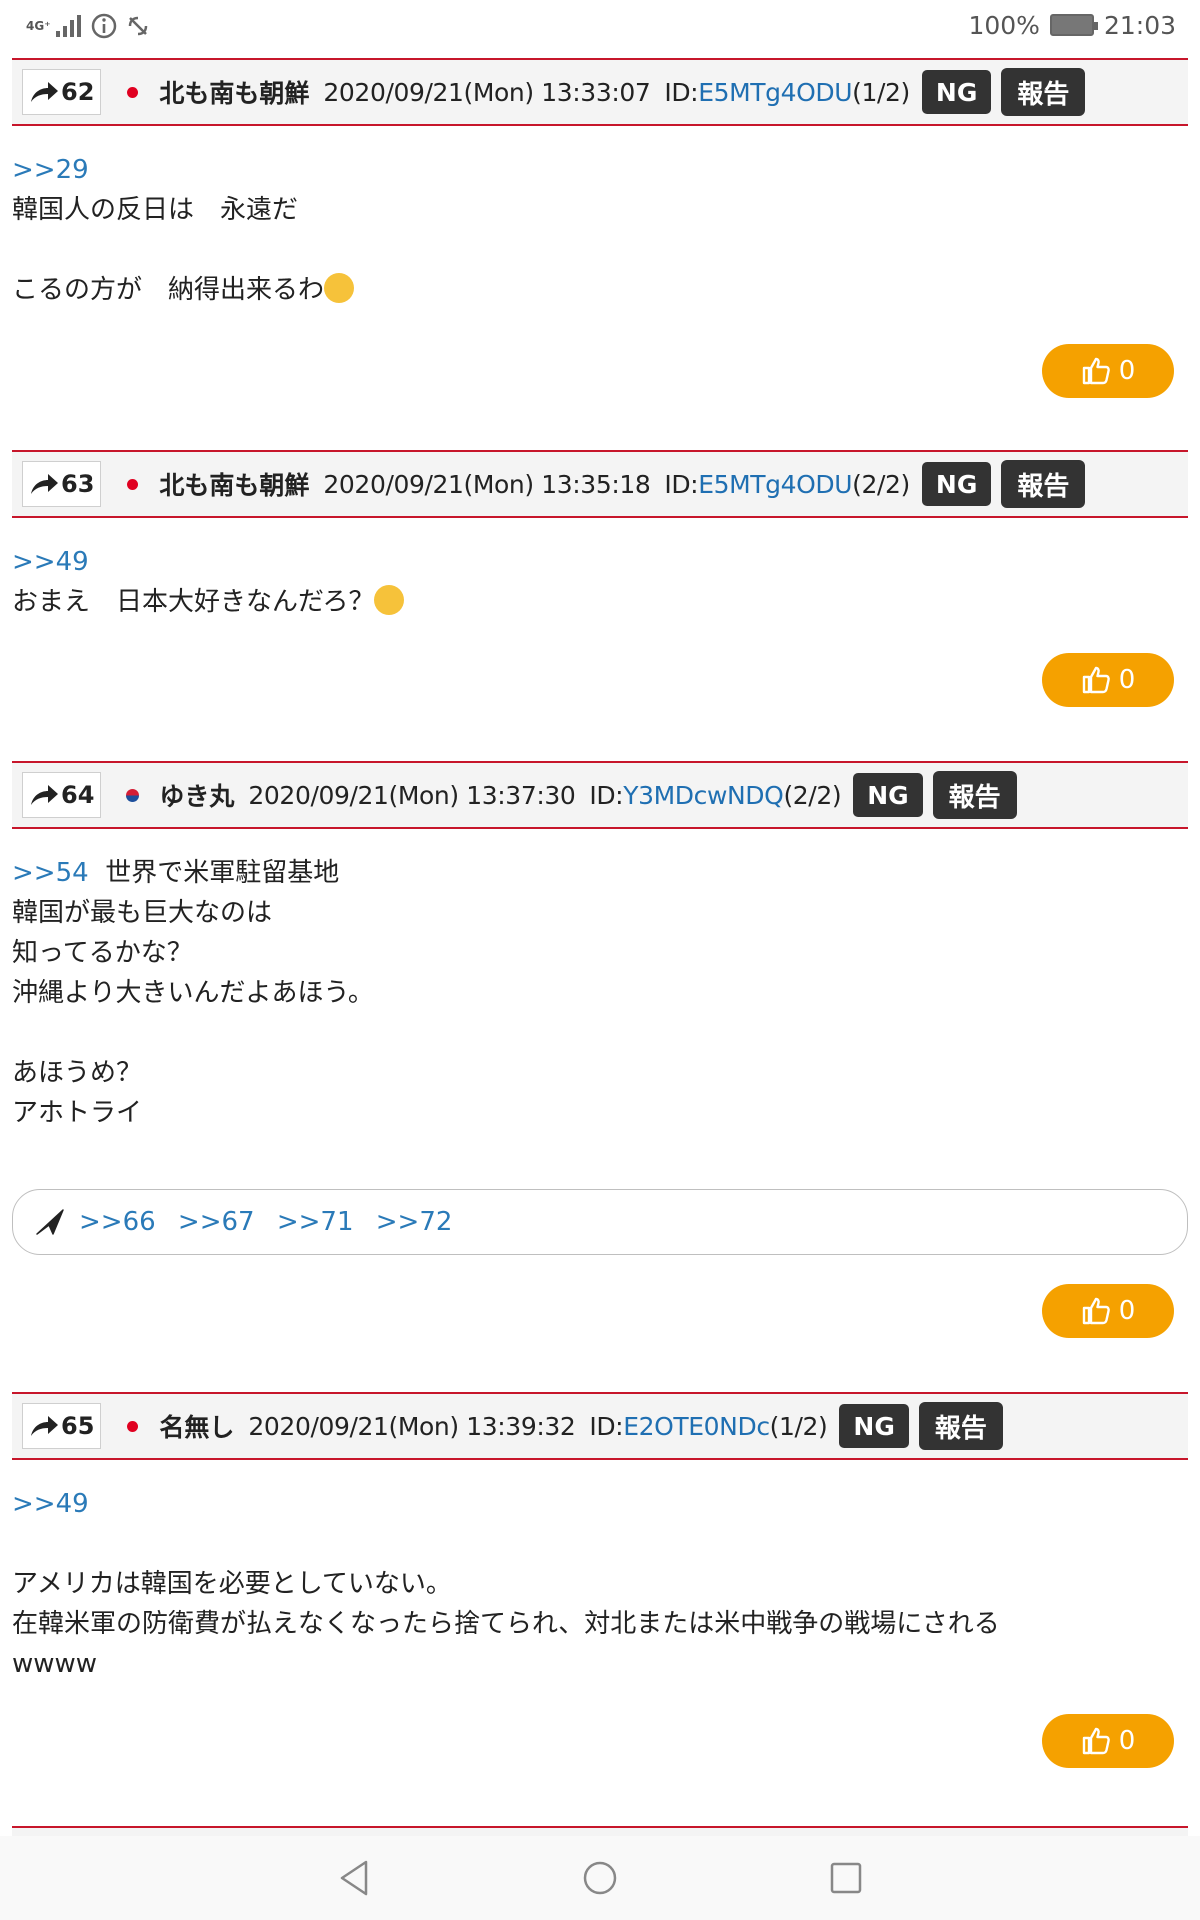 The image size is (1200, 1920). I want to click on signal-icon, so click(68, 26).